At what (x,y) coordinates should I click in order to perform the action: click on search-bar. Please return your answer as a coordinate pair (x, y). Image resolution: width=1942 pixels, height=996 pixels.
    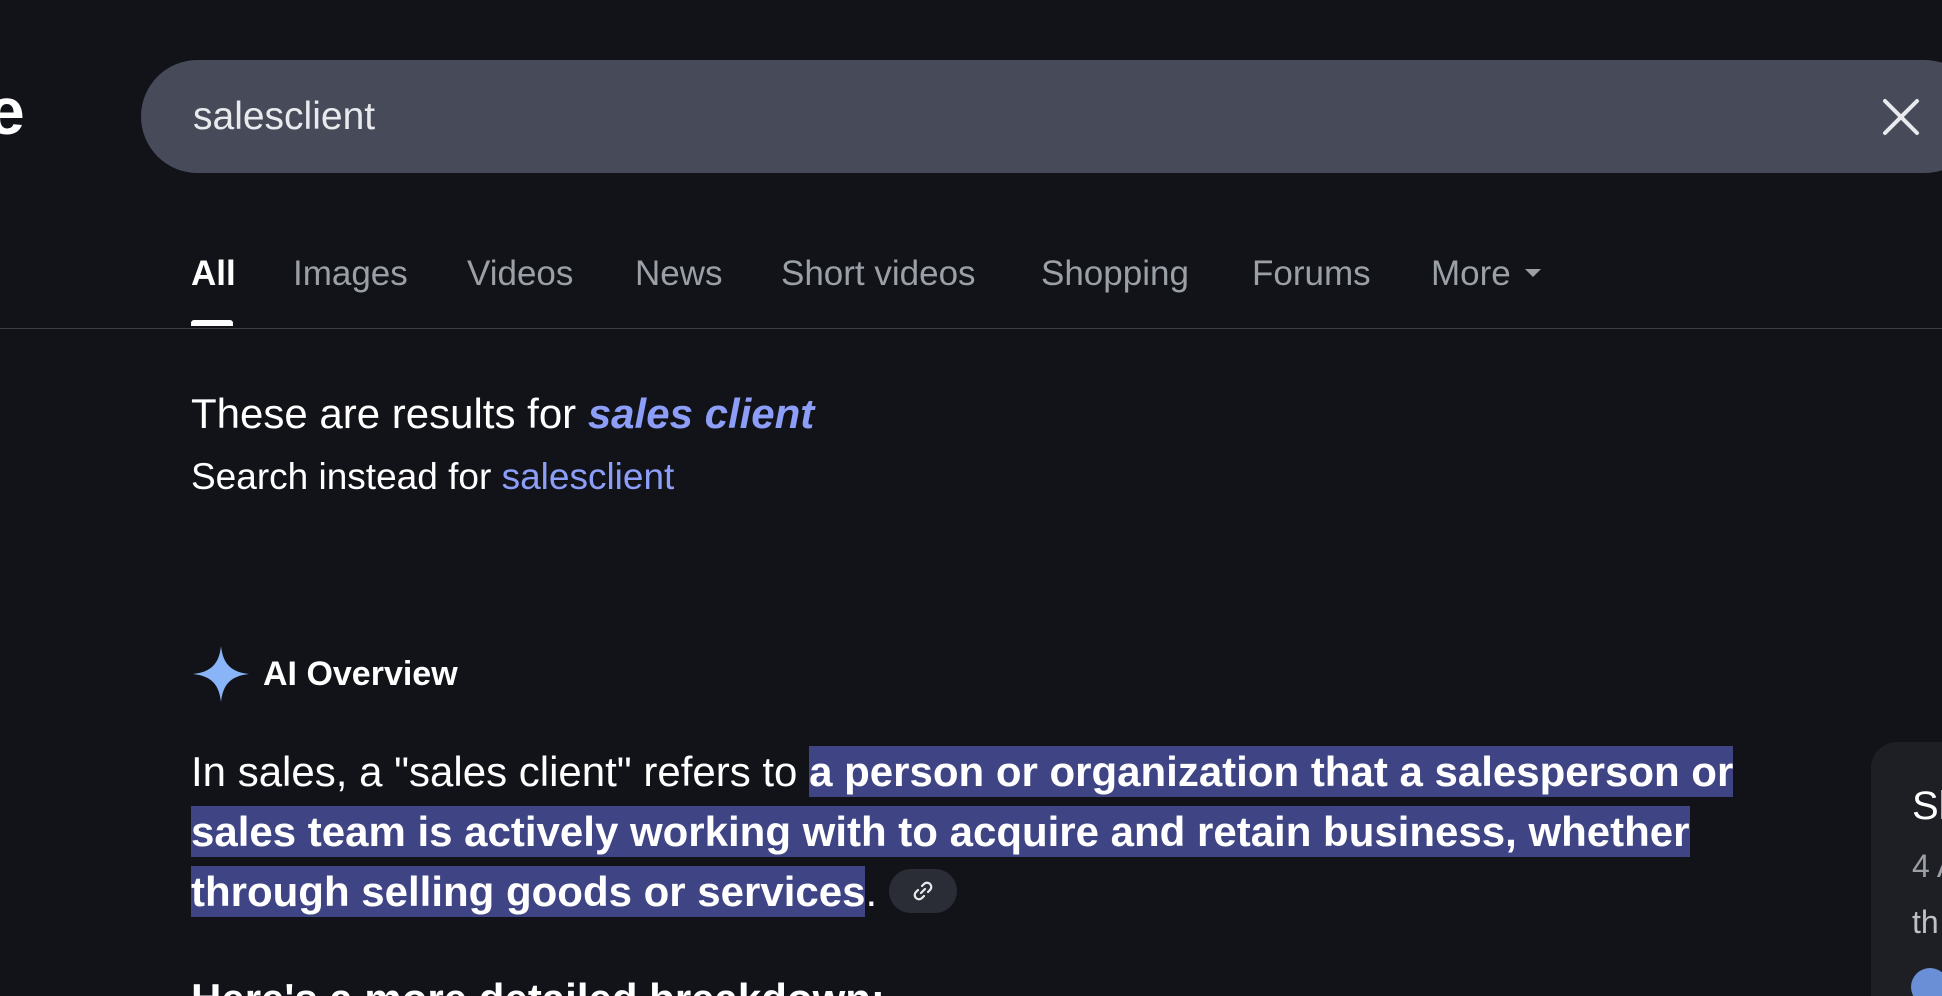
    Looking at the image, I should click on (1041, 116).